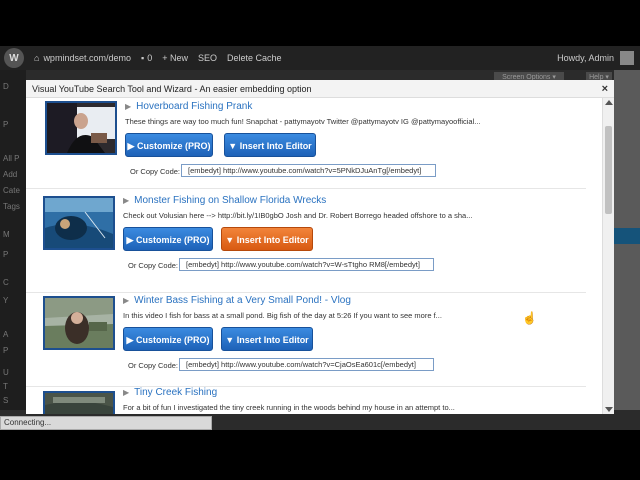 The width and height of the screenshot is (640, 480). Describe the element at coordinates (609, 409) in the screenshot. I see `scroll-down-icon` at that location.